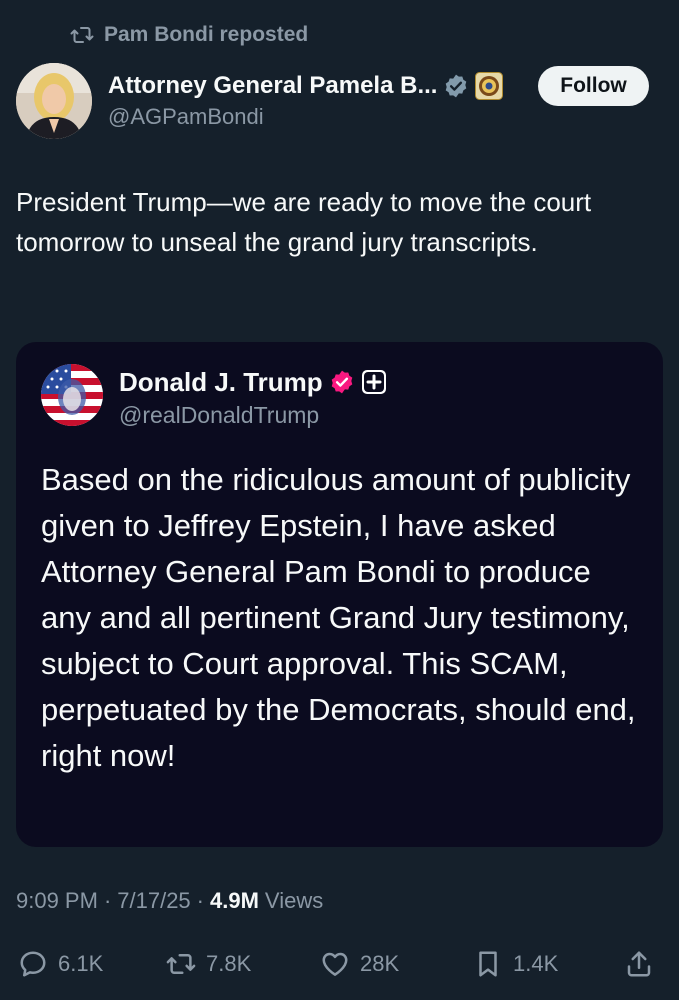  I want to click on quoted-author-avatar, so click(72, 395).